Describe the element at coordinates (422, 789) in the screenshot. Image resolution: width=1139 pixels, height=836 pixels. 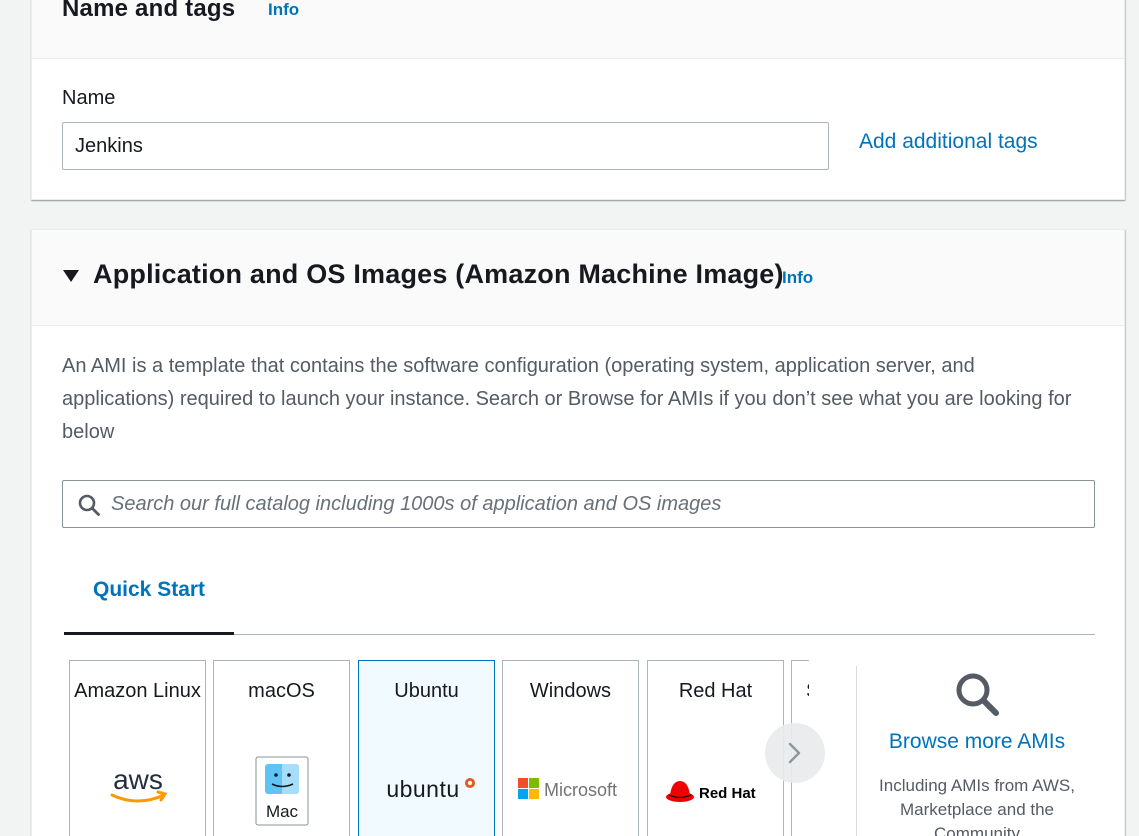
I see `svg-text: ubuntu` at that location.